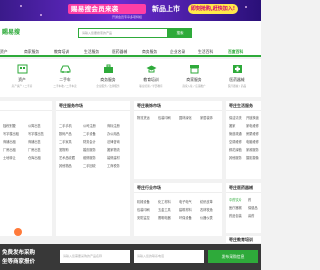  What do you see at coordinates (194, 79) in the screenshot?
I see `category-merchant: 商家服务 商家入驻 / 店铺推广` at bounding box center [194, 79].